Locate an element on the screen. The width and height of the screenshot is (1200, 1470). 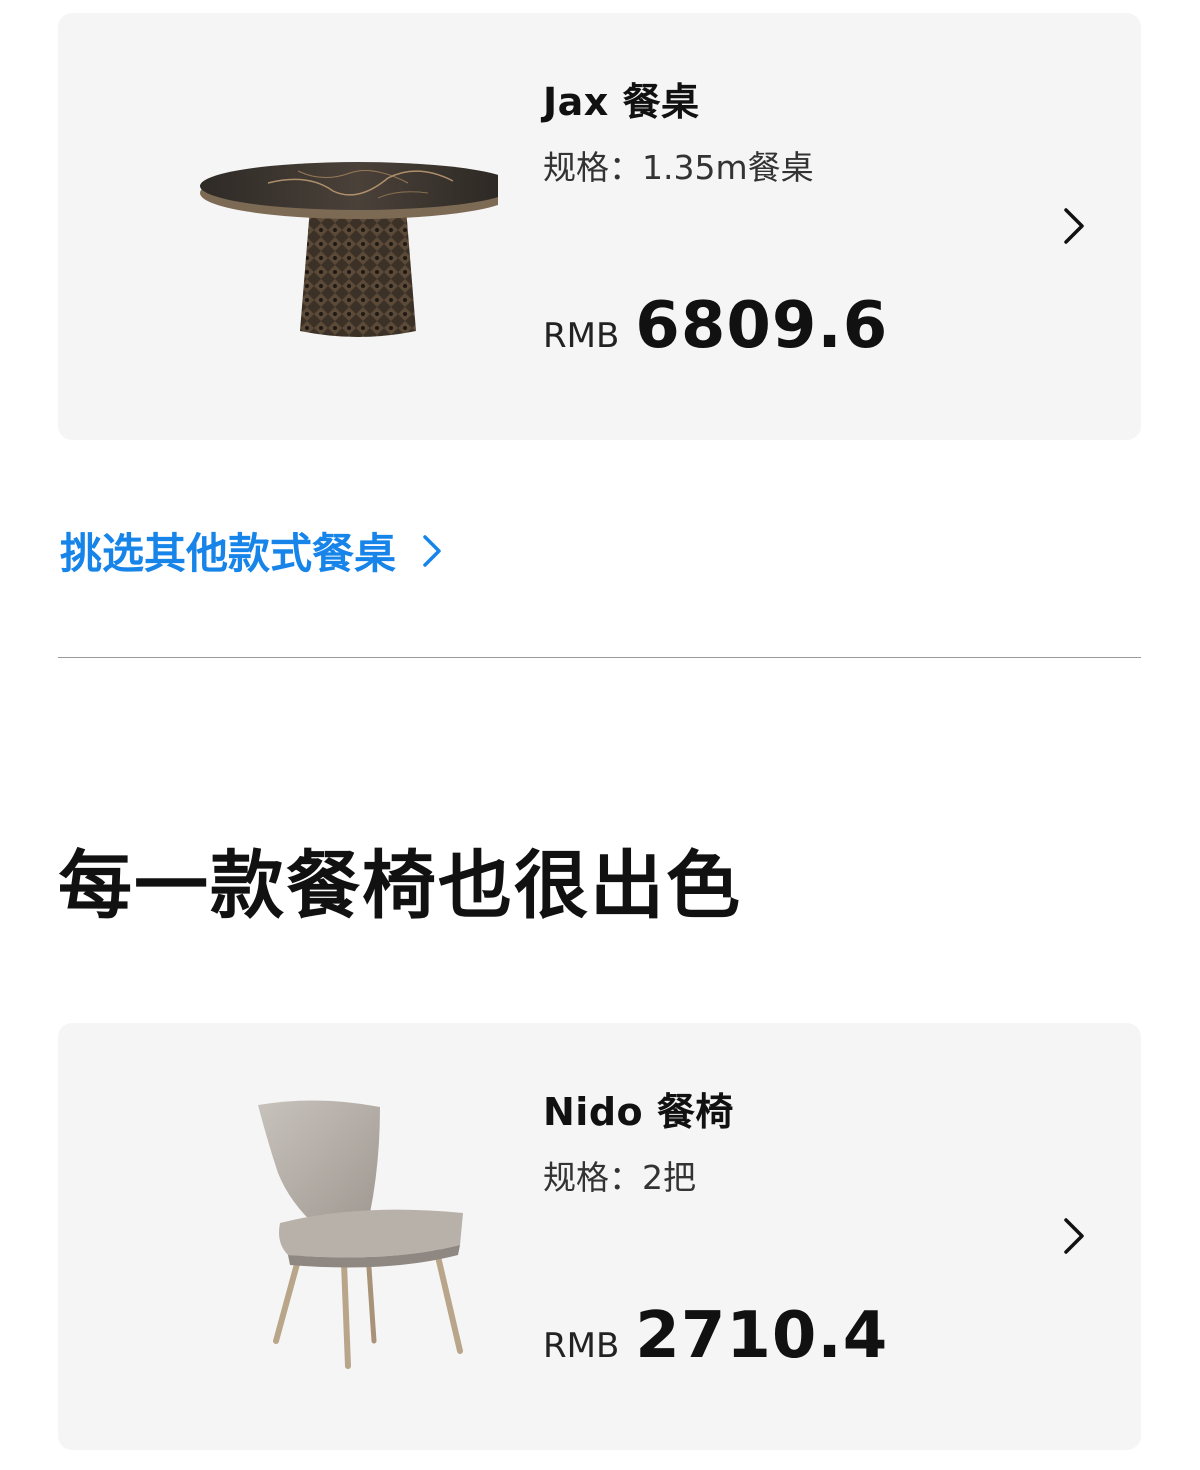
price-value: 6809.6 is located at coordinates (762, 326).